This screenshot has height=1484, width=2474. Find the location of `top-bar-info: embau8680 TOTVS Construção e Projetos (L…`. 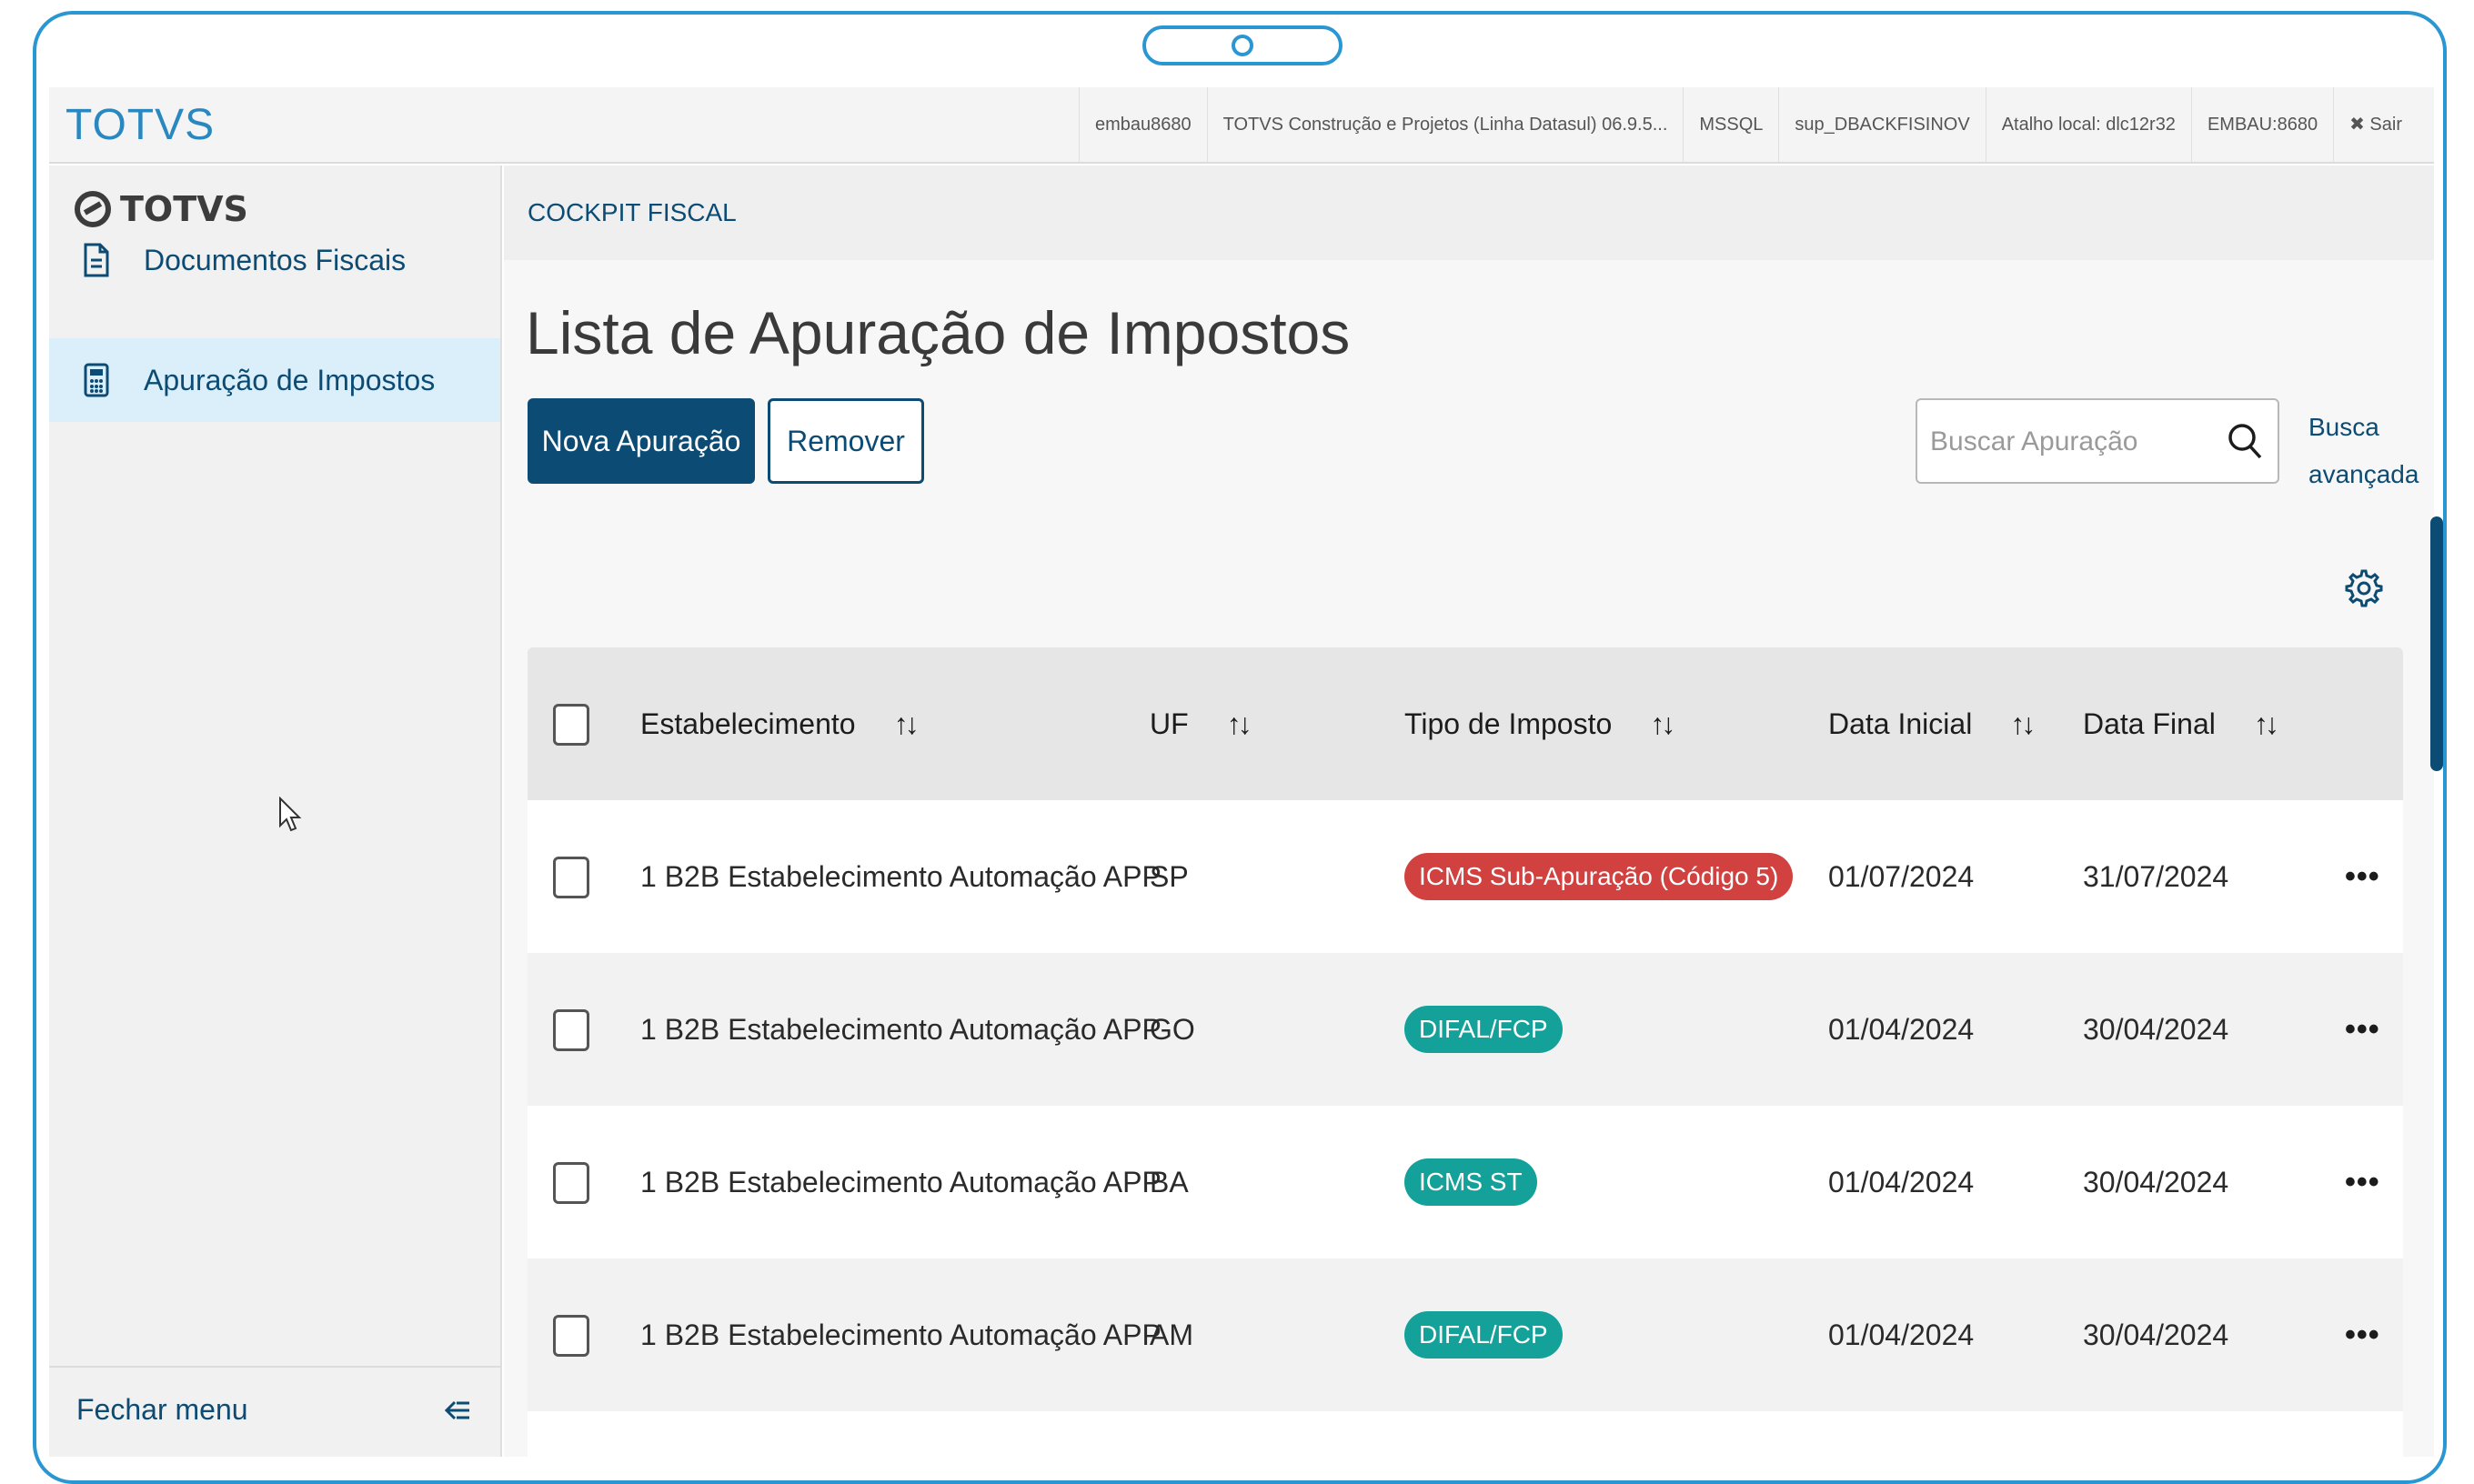

top-bar-info: embau8680 TOTVS Construção e Projetos (L… is located at coordinates (1748, 124).